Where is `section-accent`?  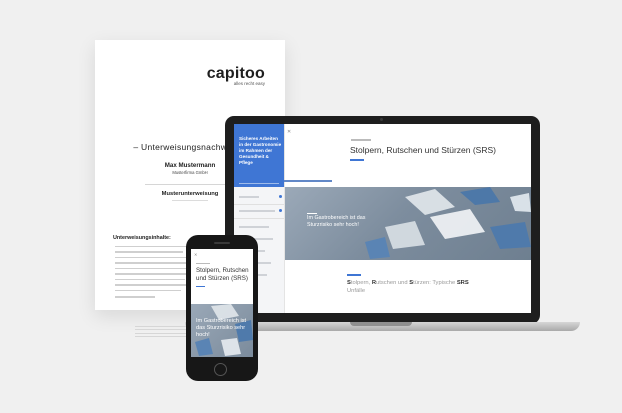 section-accent is located at coordinates (354, 275).